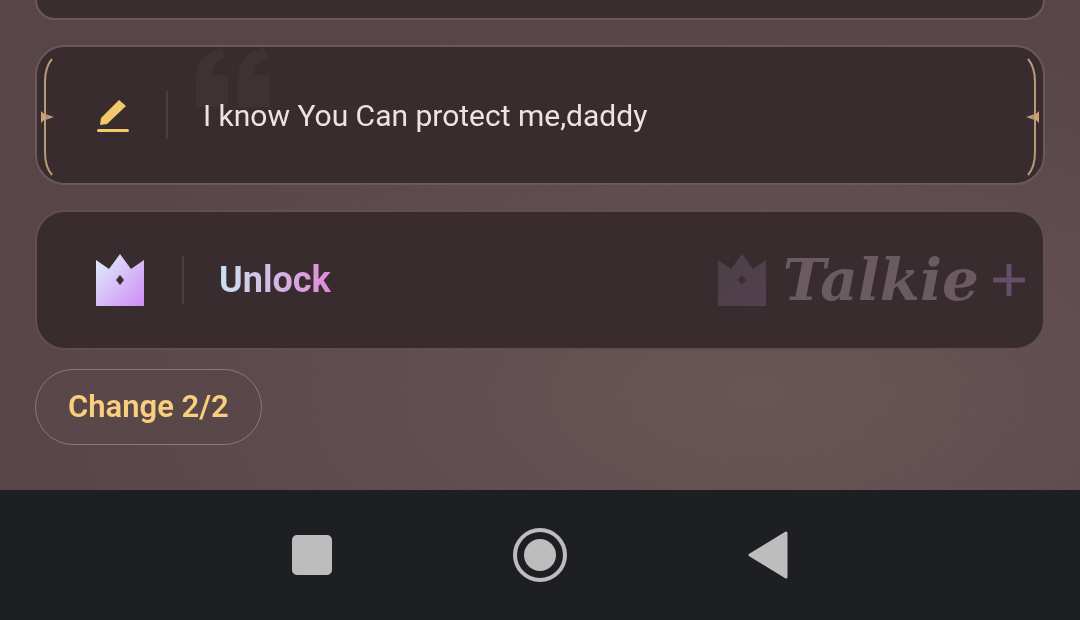  What do you see at coordinates (148, 407) in the screenshot?
I see `change-button: Change 2/2` at bounding box center [148, 407].